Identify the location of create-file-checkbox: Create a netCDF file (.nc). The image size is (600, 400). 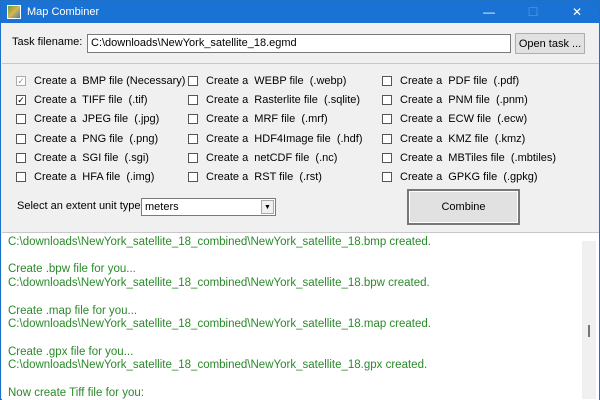
(262, 158).